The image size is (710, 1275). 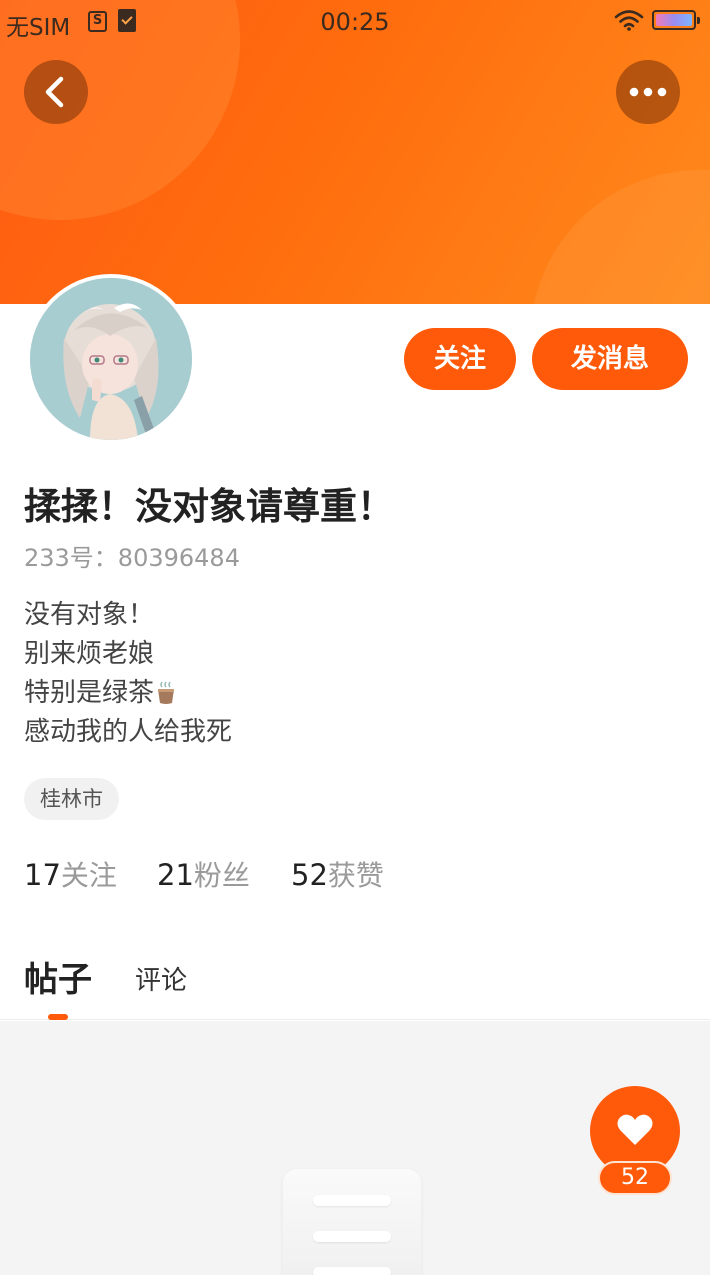 I want to click on active-tab-indicator, so click(x=58, y=1017).